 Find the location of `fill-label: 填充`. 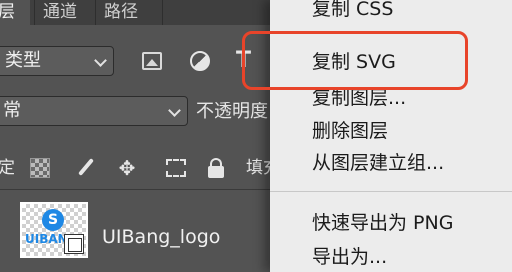

fill-label: 填充 is located at coordinates (258, 168).